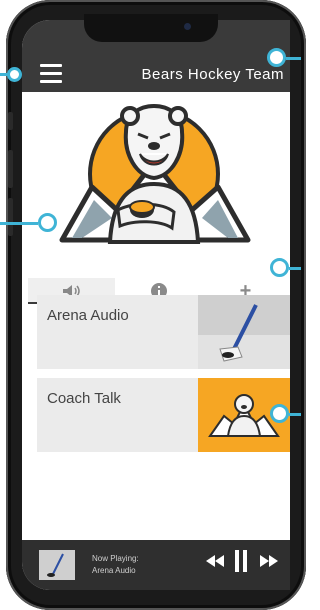 This screenshot has width=320, height=610. What do you see at coordinates (155, 173) in the screenshot?
I see `bear-logo` at bounding box center [155, 173].